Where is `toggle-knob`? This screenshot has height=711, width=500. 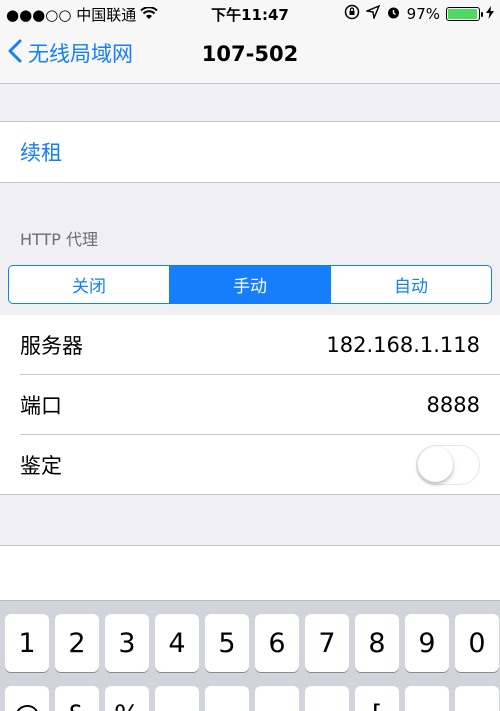 toggle-knob is located at coordinates (435, 464).